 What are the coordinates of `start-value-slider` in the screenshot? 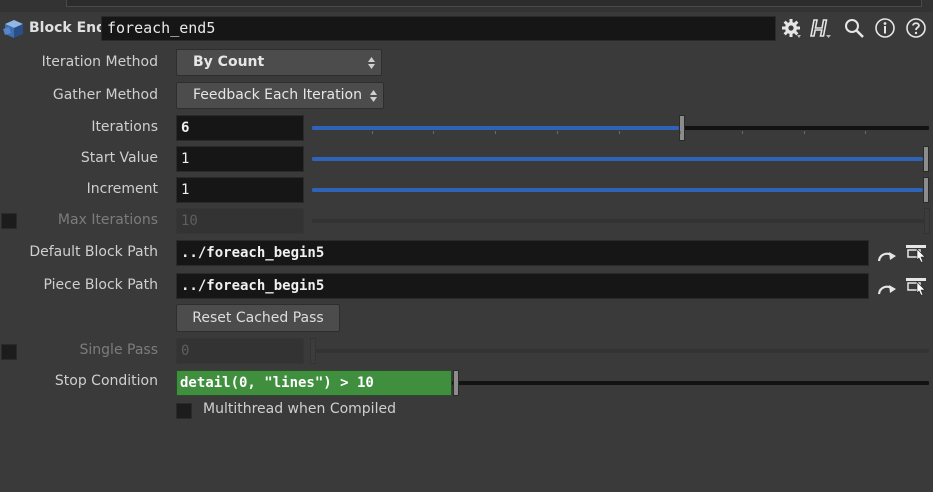 It's located at (620, 159).